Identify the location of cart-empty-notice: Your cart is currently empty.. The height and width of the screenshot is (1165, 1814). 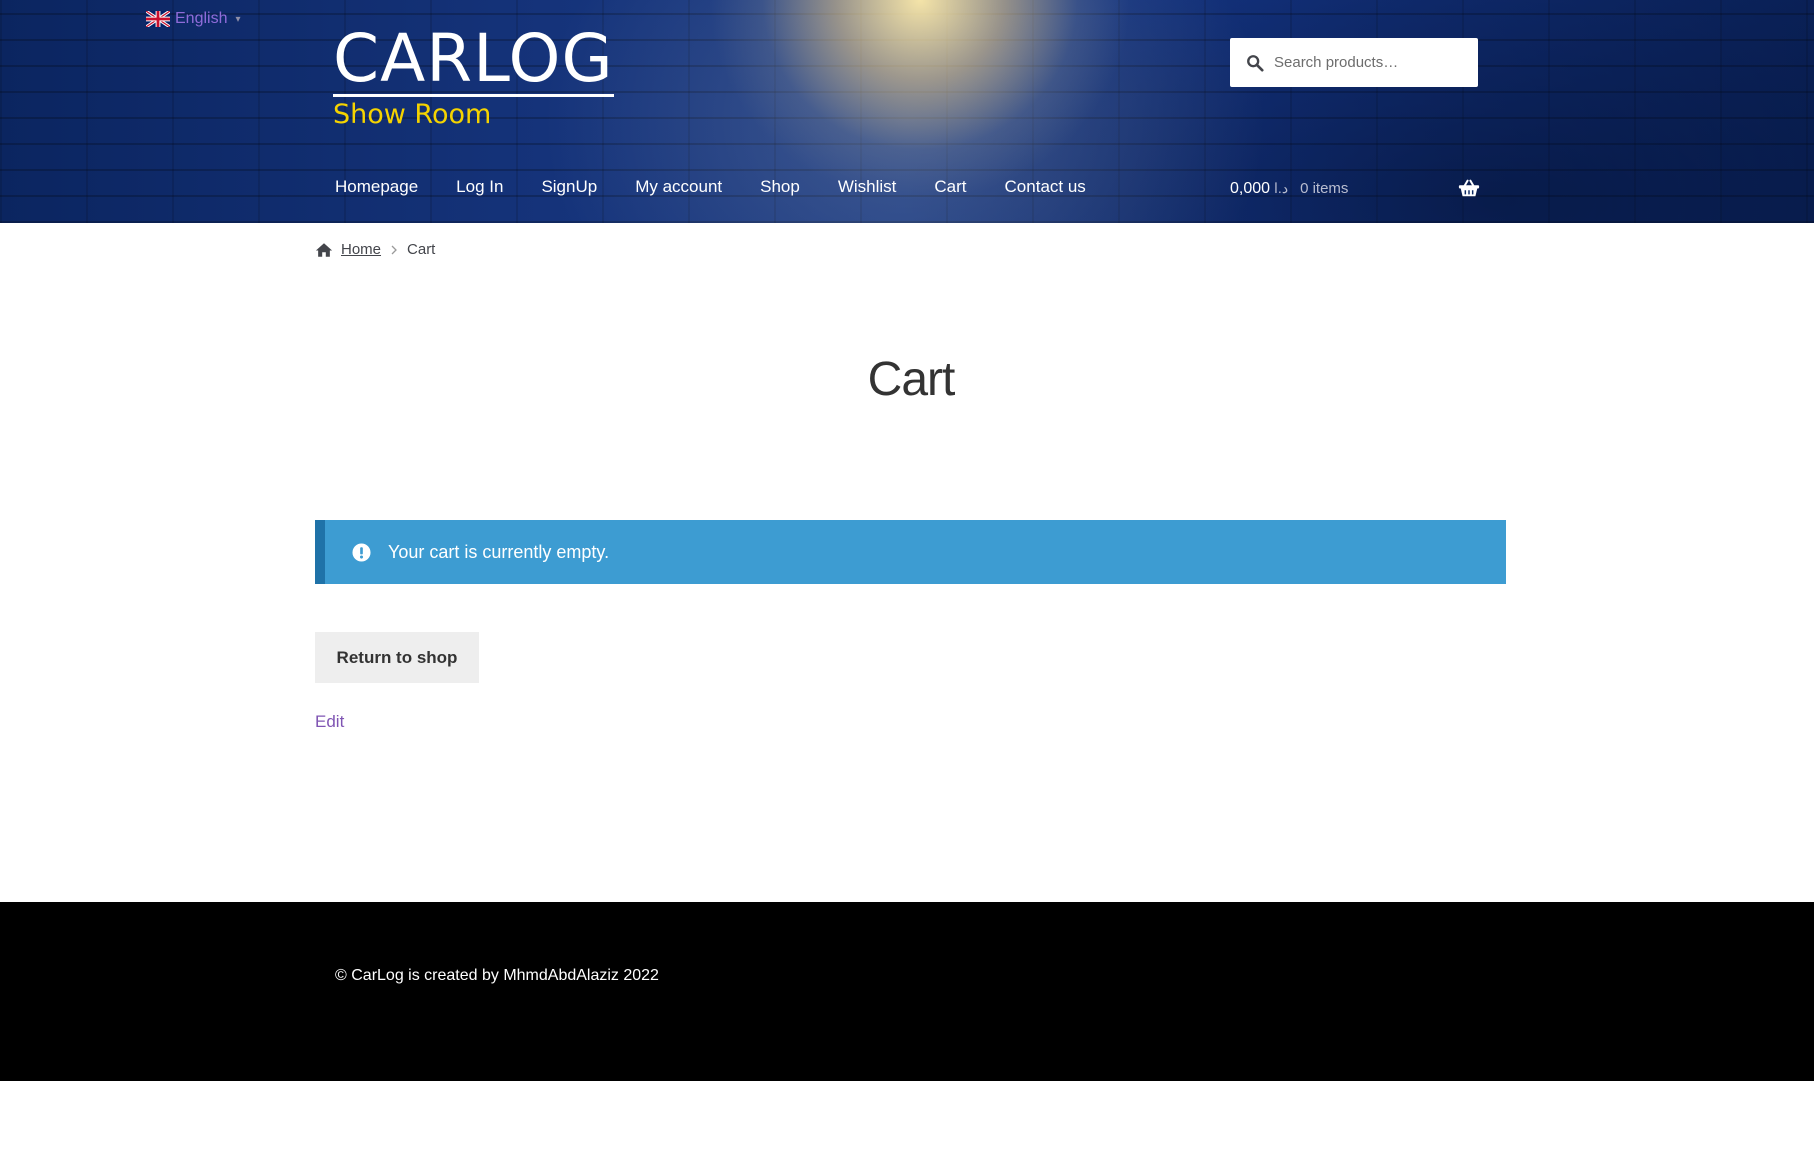
(910, 552).